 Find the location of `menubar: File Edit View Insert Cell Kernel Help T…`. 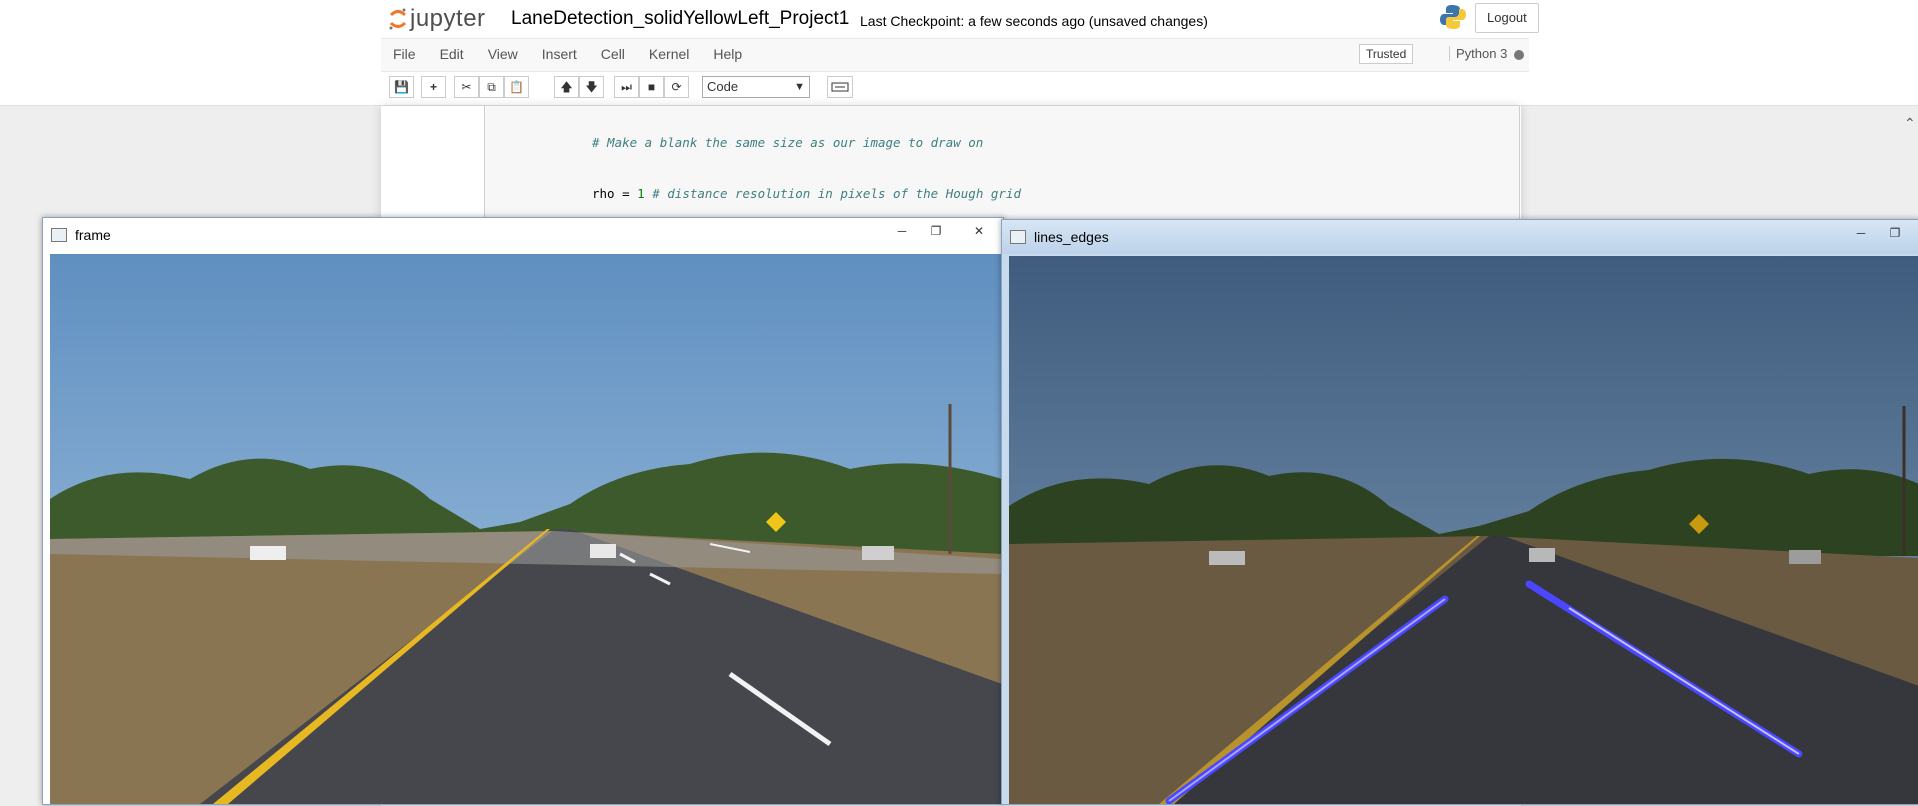

menubar: File Edit View Insert Cell Kernel Help T… is located at coordinates (955, 55).